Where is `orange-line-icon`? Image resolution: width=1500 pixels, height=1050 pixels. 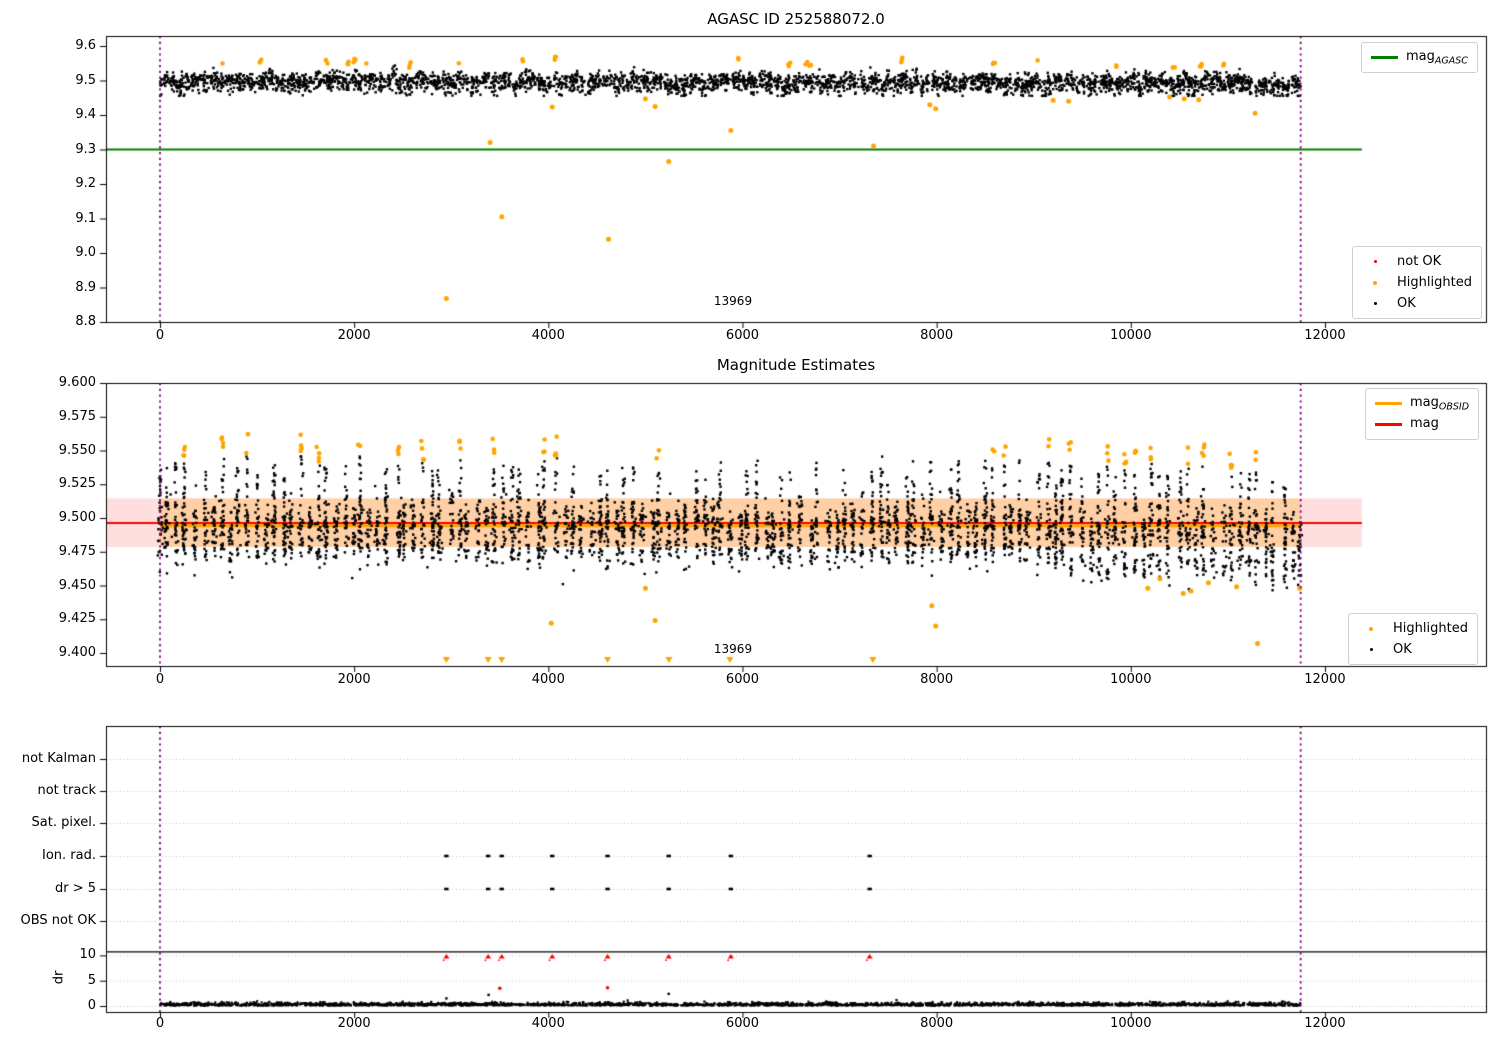
orange-line-icon is located at coordinates (1388, 403).